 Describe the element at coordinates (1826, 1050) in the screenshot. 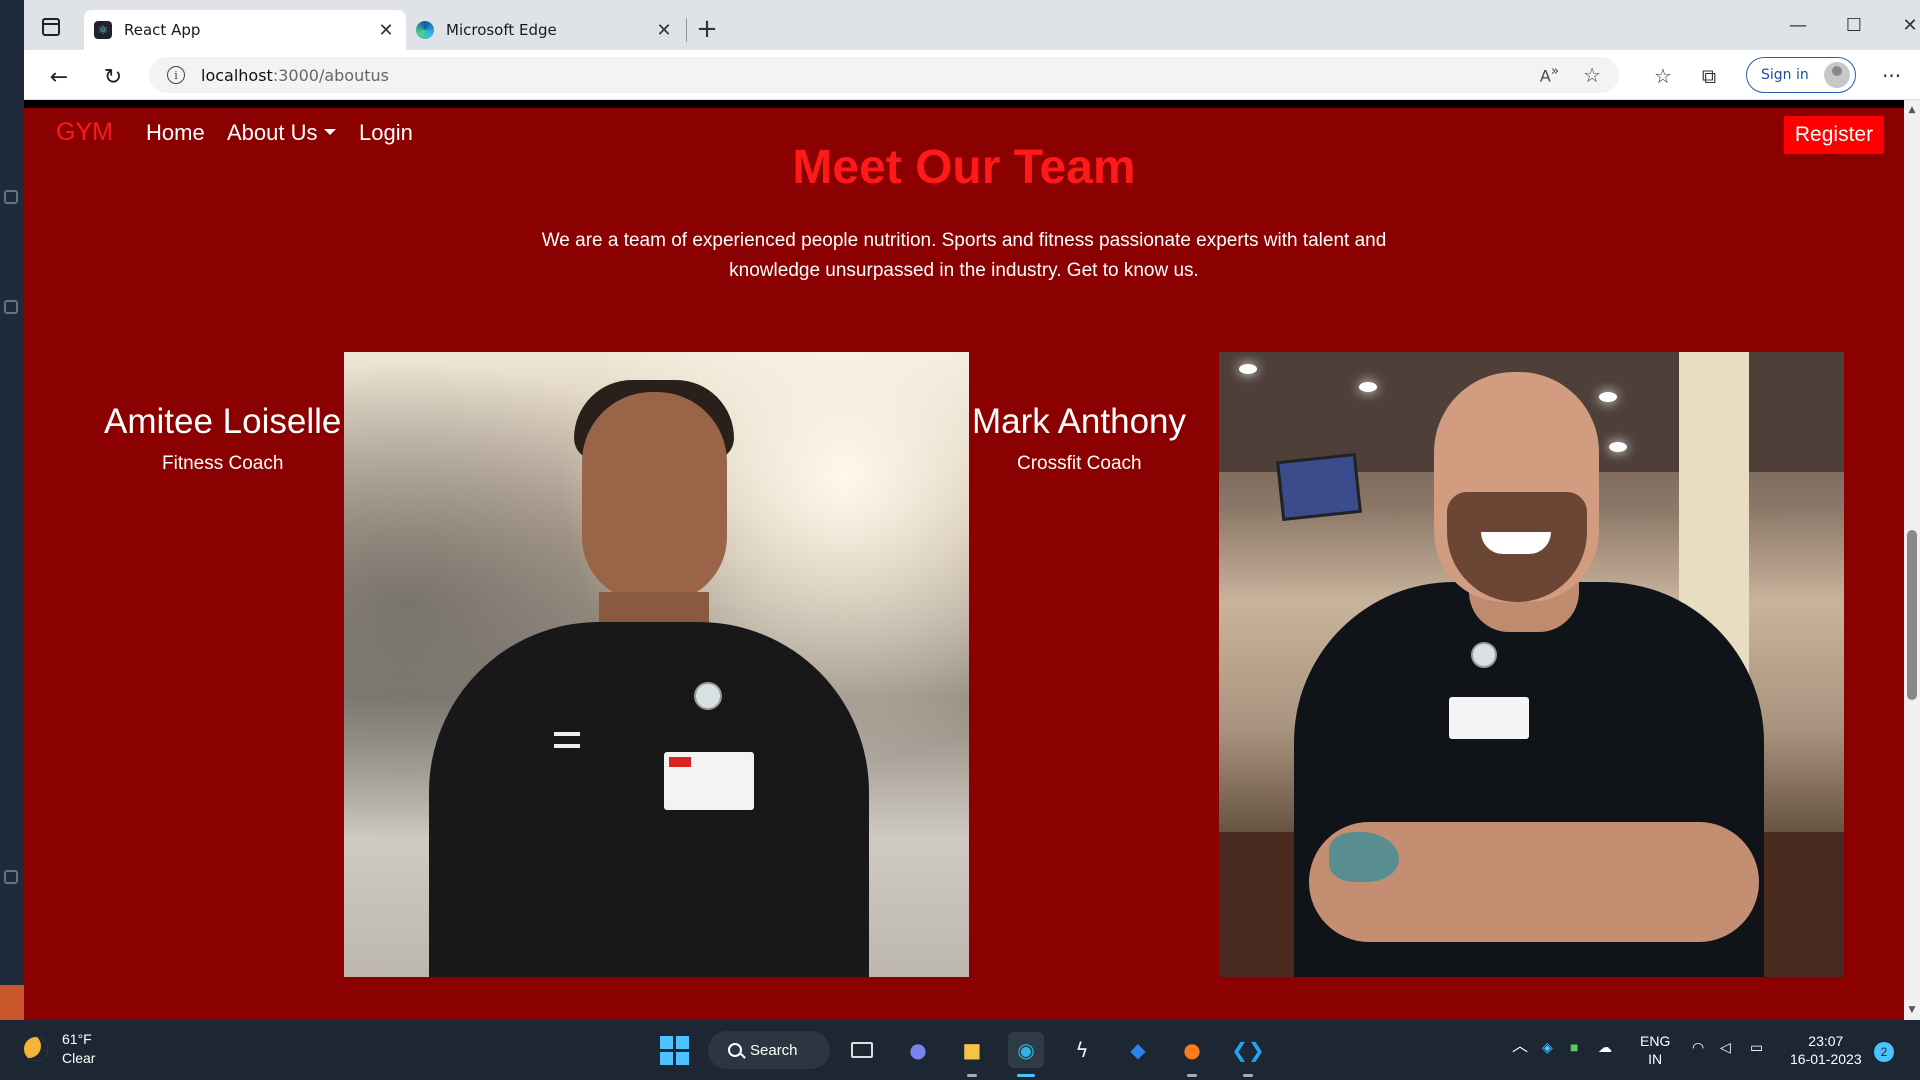

I see `clock: 23:07 16-01-2023` at that location.